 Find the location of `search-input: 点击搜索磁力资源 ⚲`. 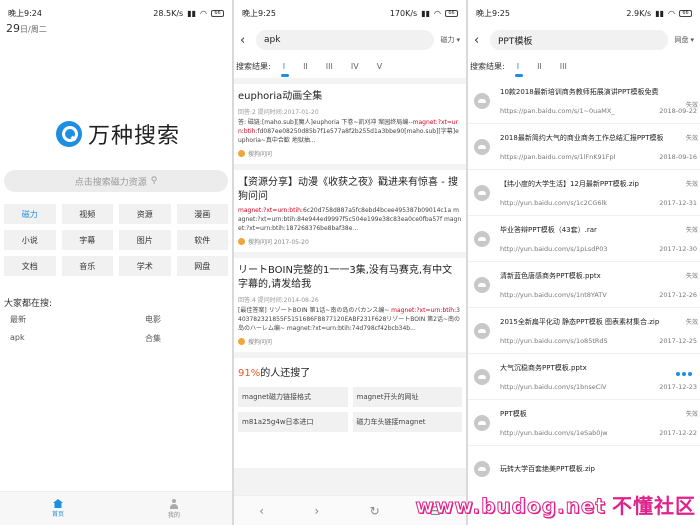

search-input: 点击搜索磁力资源 ⚲ is located at coordinates (116, 181).